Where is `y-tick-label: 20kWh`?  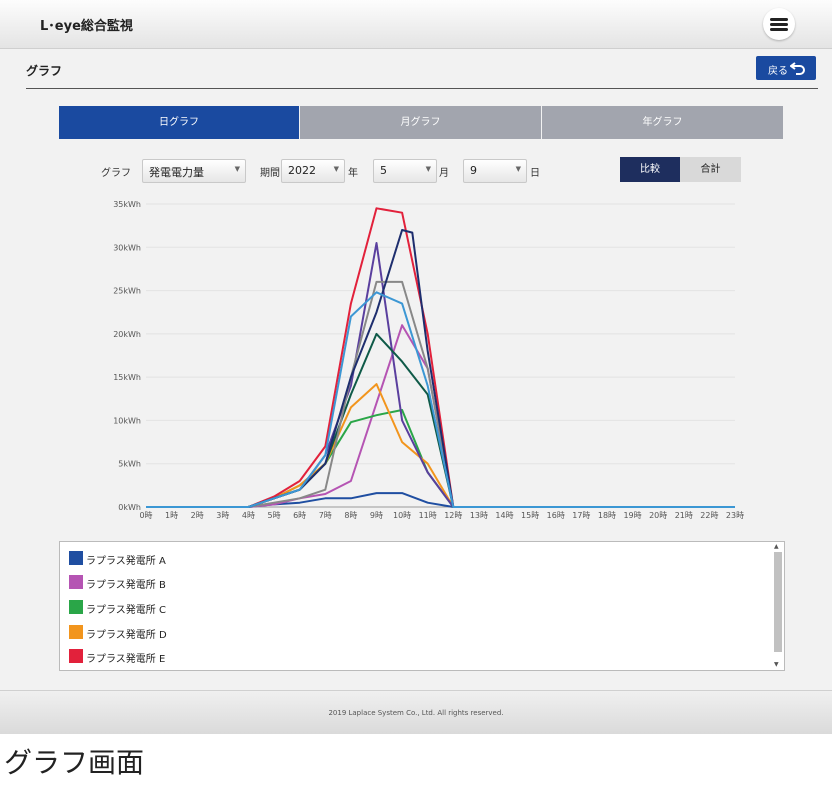
y-tick-label: 20kWh is located at coordinates (127, 334).